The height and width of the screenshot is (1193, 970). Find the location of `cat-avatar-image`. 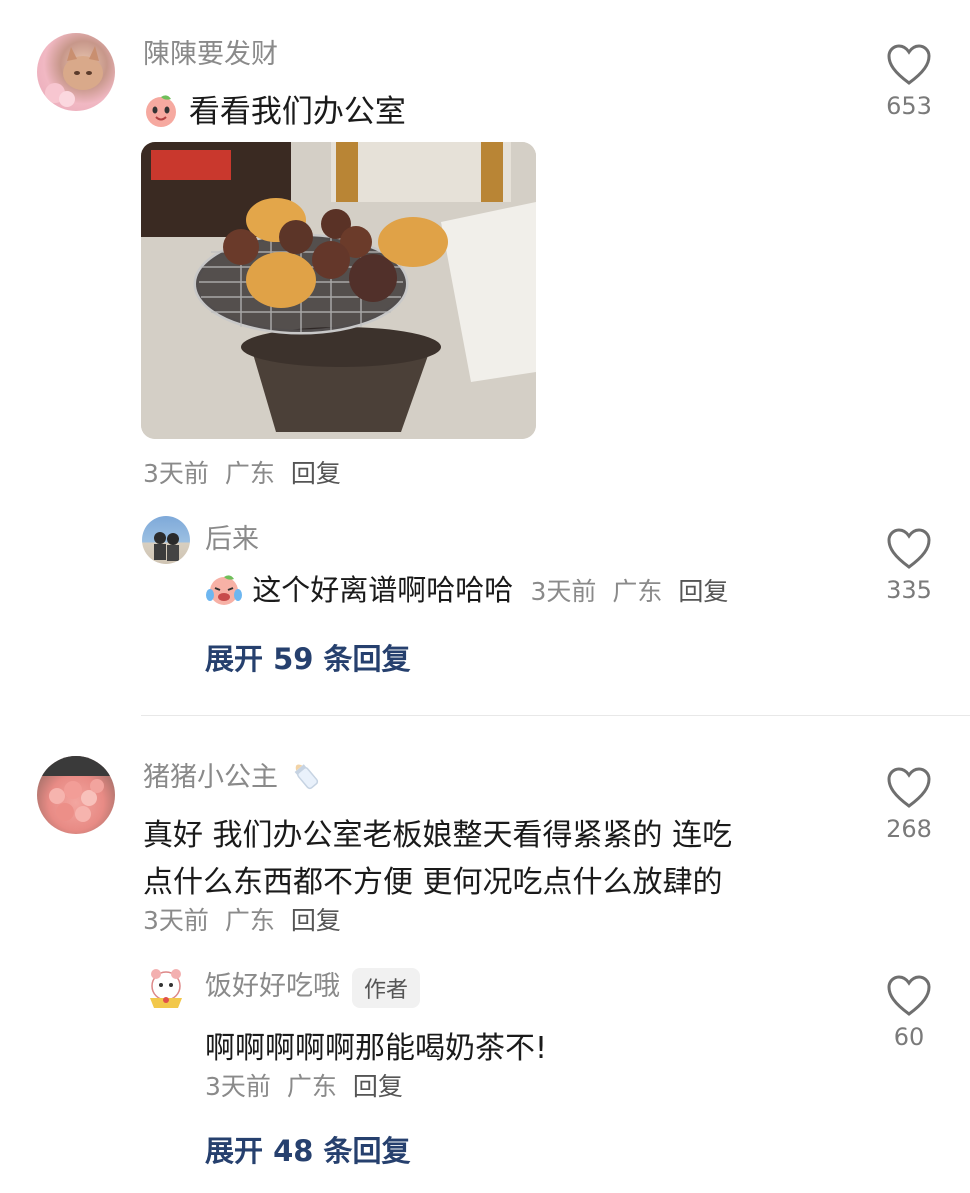

cat-avatar-image is located at coordinates (74, 76).